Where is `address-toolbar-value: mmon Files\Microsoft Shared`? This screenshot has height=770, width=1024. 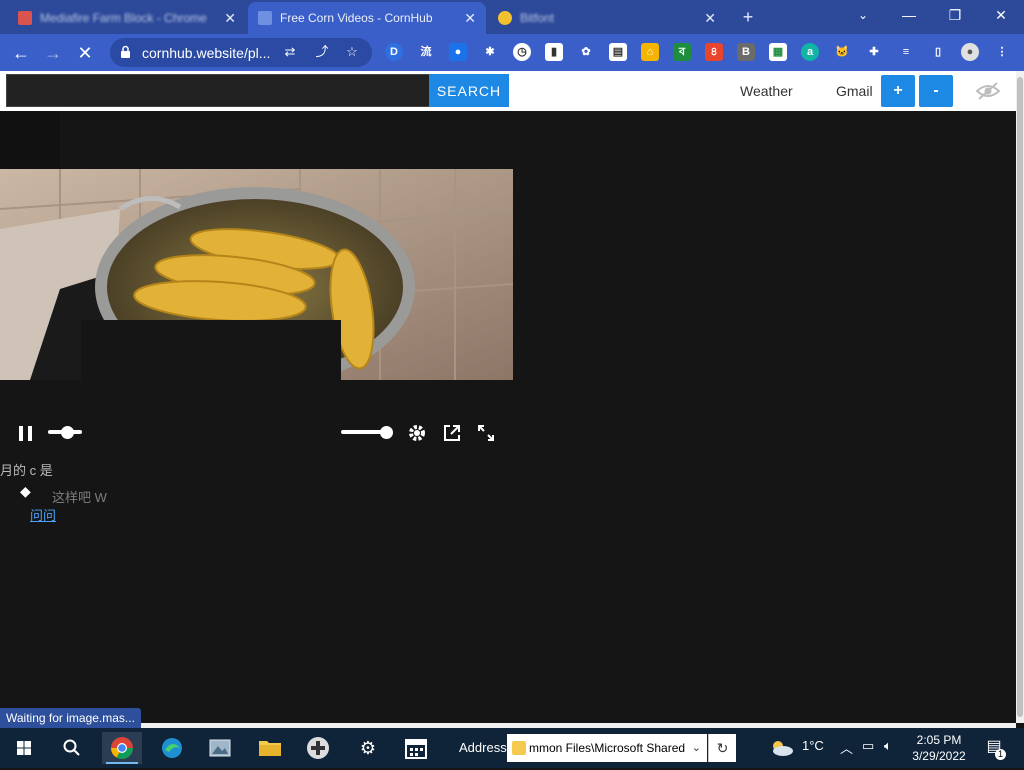
address-toolbar-value: mmon Files\Microsoft Shared is located at coordinates (607, 748).